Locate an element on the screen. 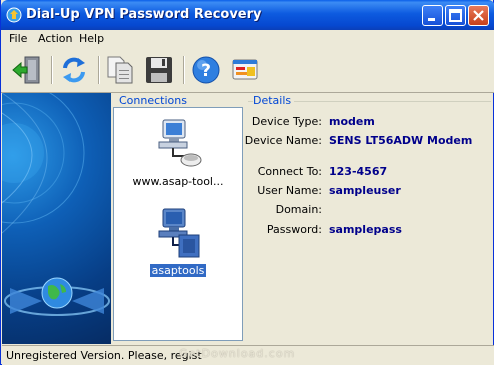 The image size is (494, 365). connections-heading: Connections is located at coordinates (153, 100).